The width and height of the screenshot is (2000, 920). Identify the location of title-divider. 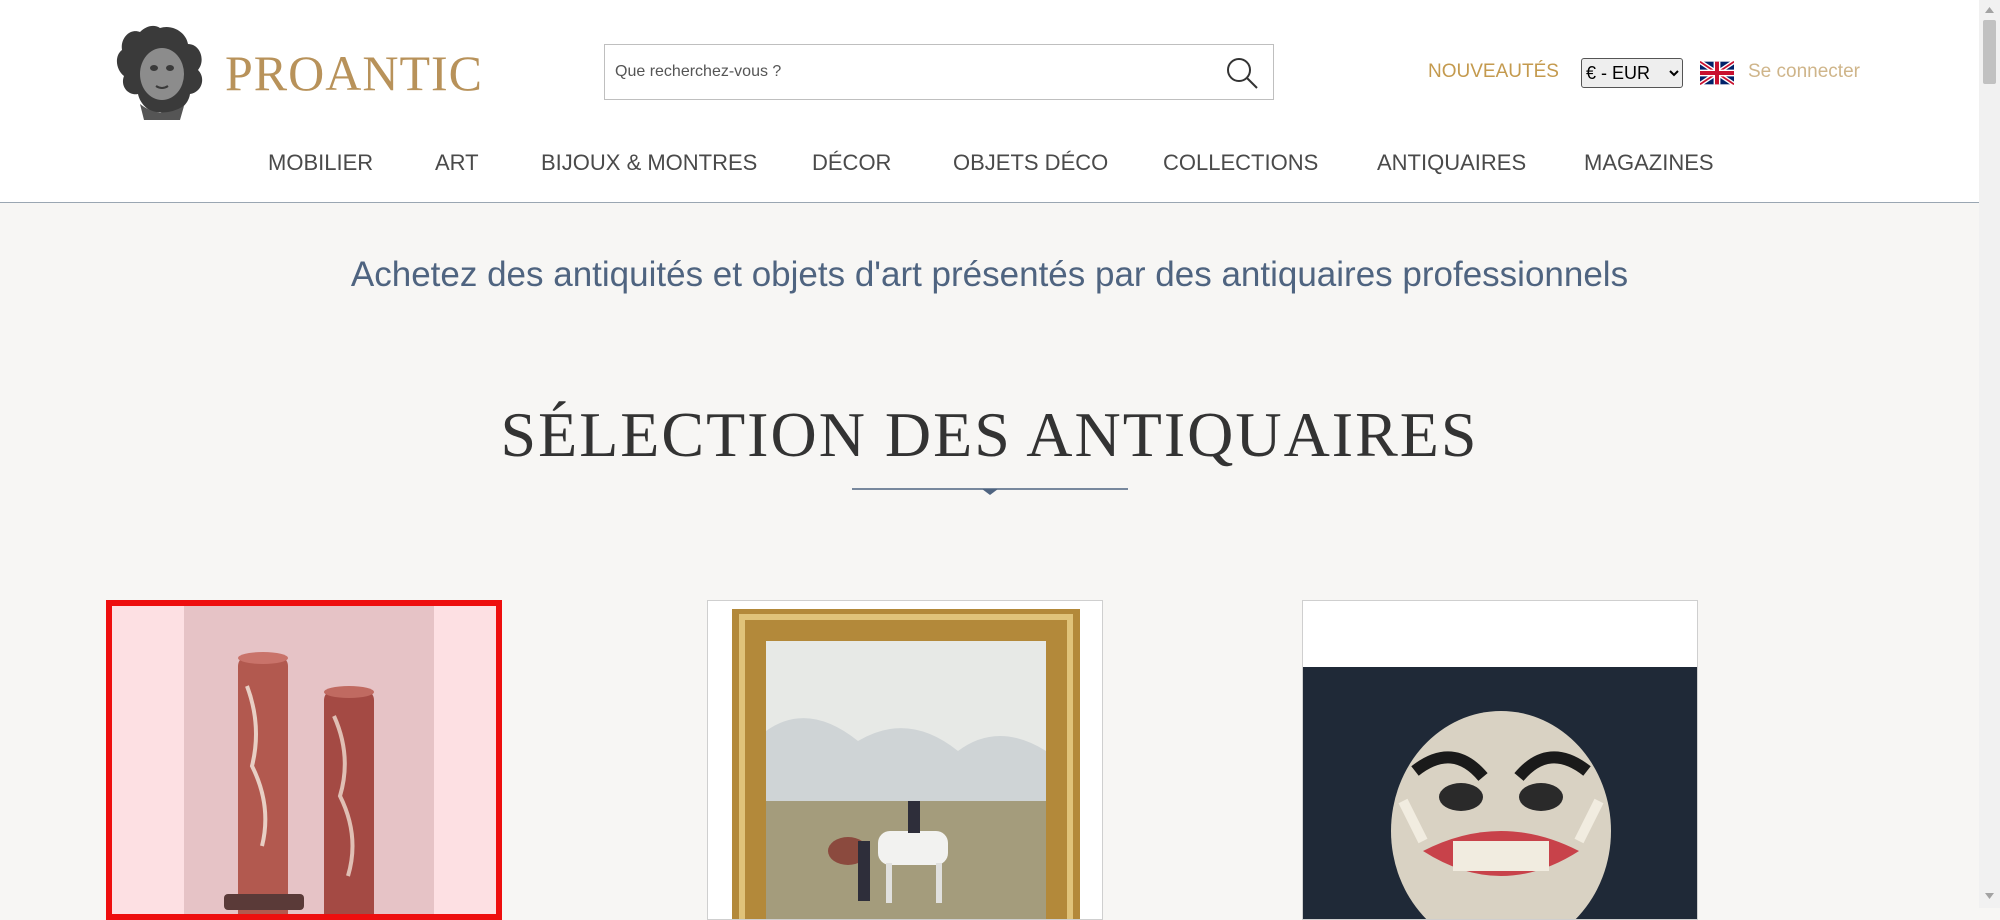
(990, 491).